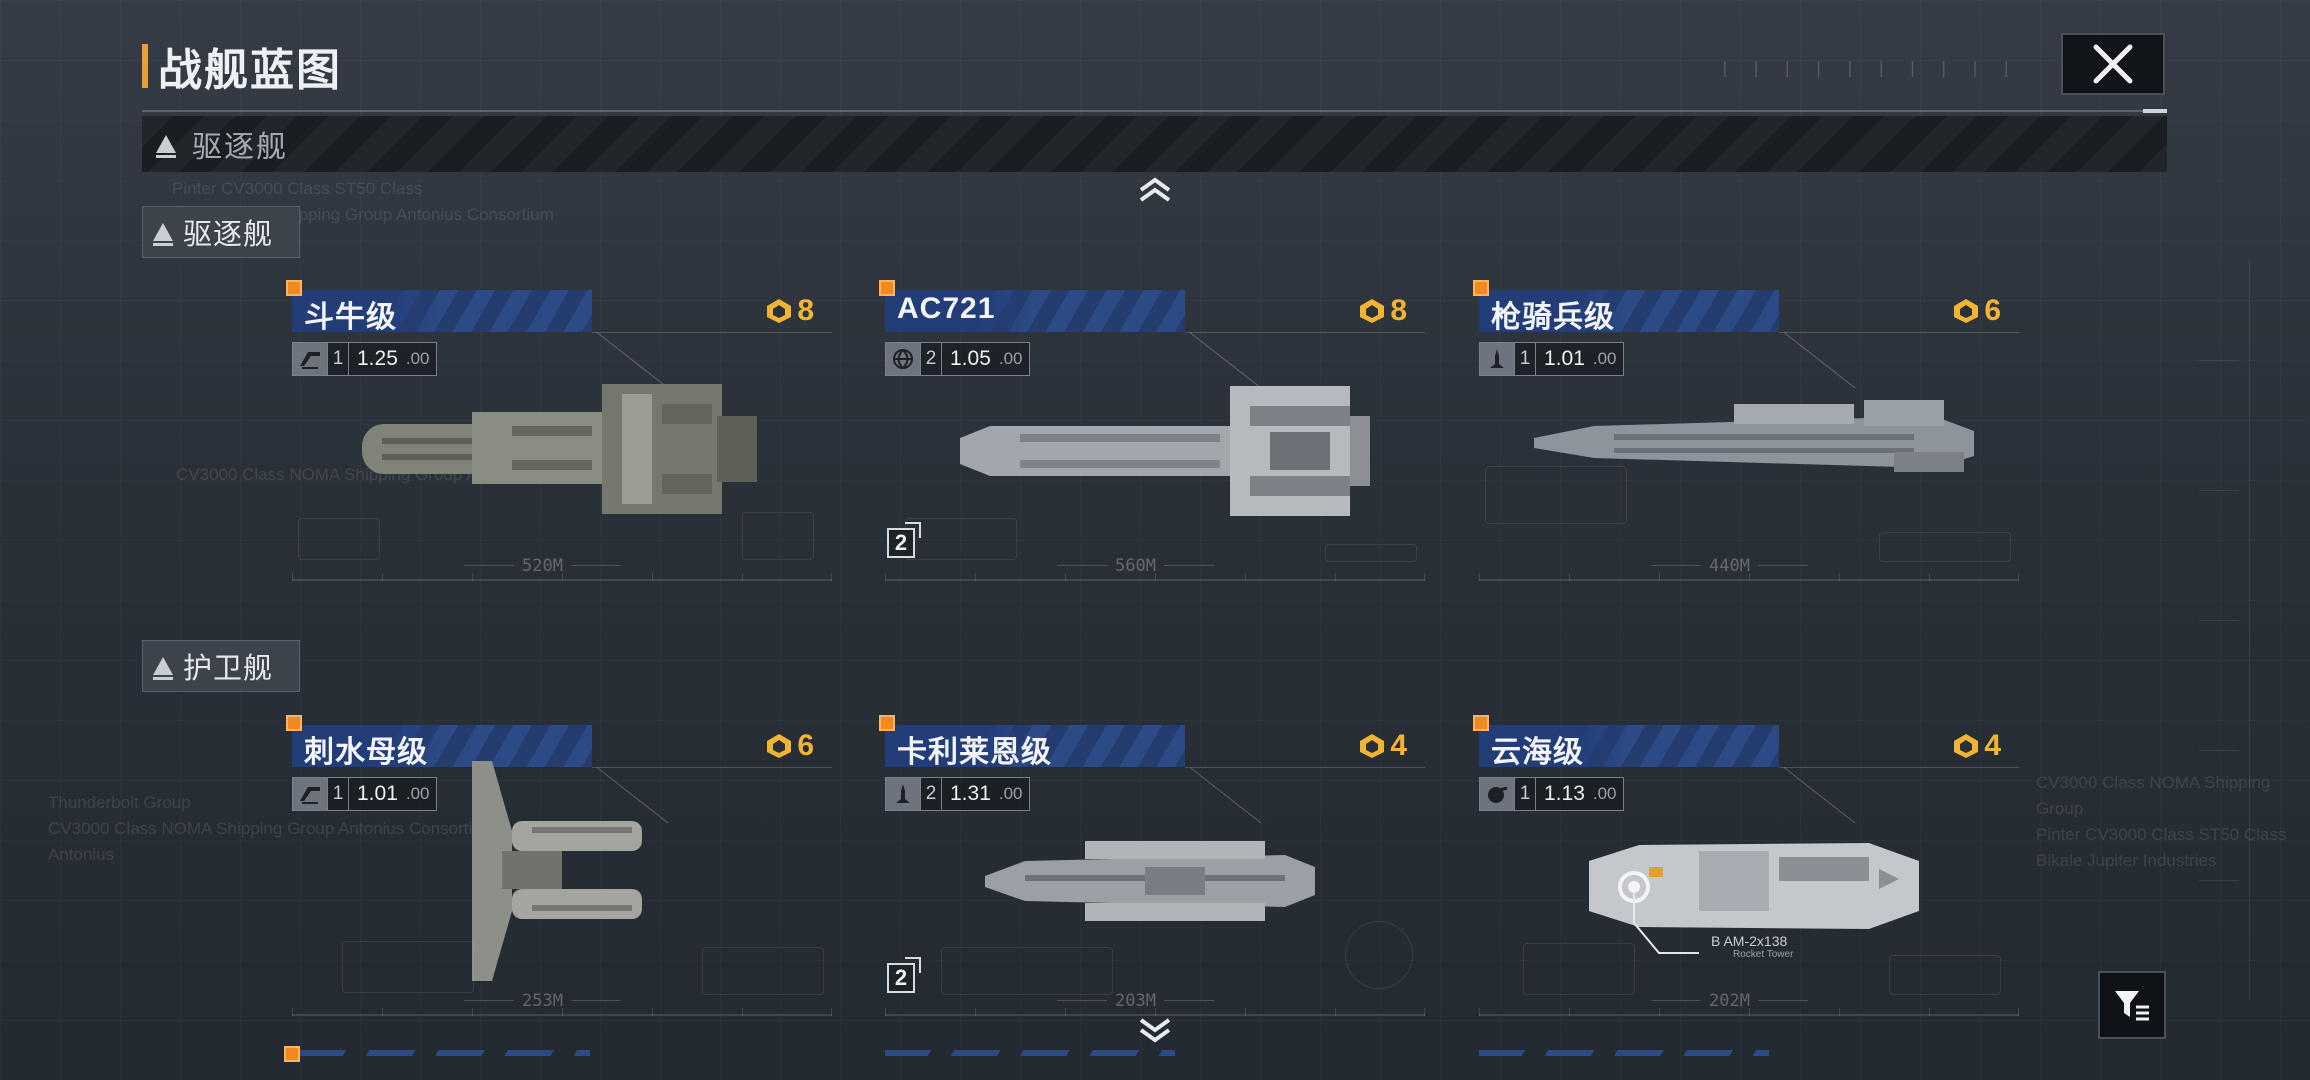 This screenshot has height=1080, width=2310. Describe the element at coordinates (957, 359) in the screenshot. I see `stat-box: 2 1.05 .00` at that location.